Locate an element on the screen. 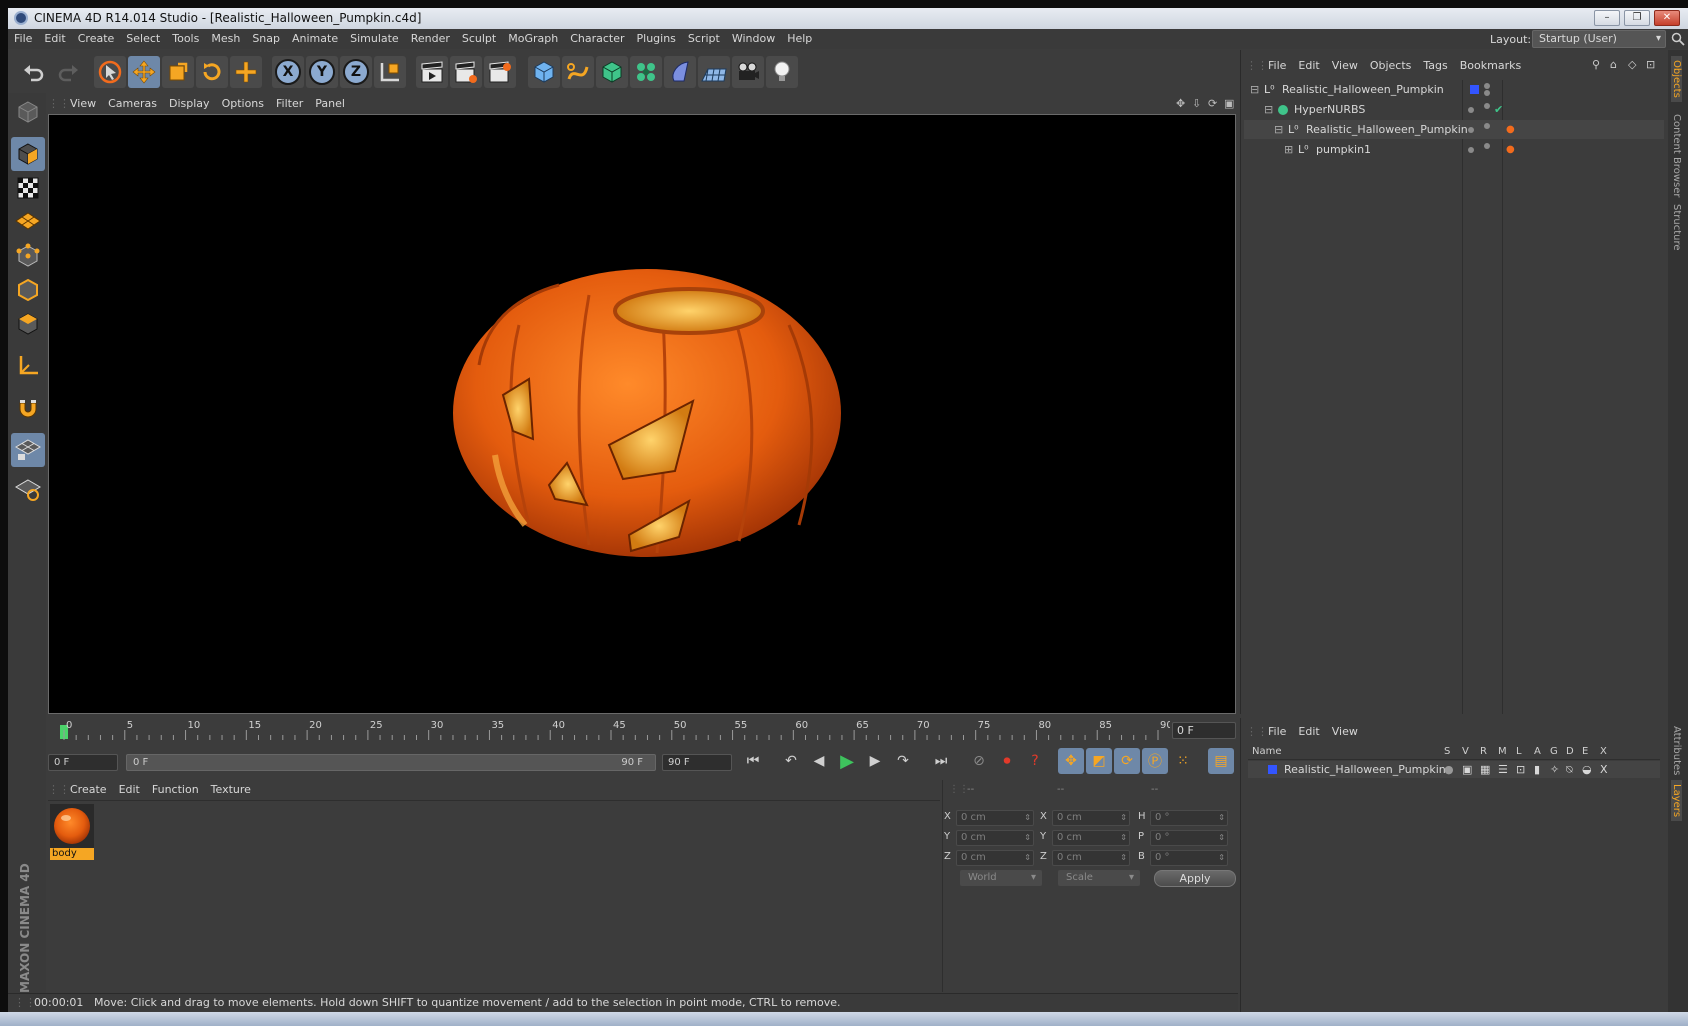 The height and width of the screenshot is (1026, 1688). viewport-rotate-icon: ⟳ is located at coordinates (1215, 104).